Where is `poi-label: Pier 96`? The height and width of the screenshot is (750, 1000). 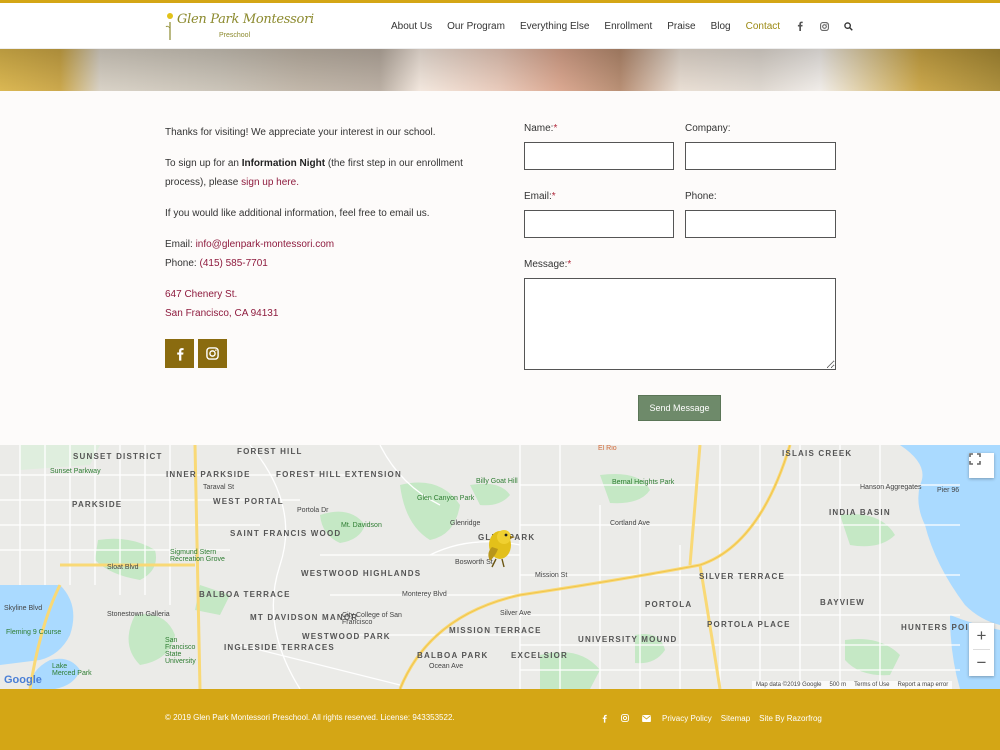
poi-label: Pier 96 is located at coordinates (948, 490).